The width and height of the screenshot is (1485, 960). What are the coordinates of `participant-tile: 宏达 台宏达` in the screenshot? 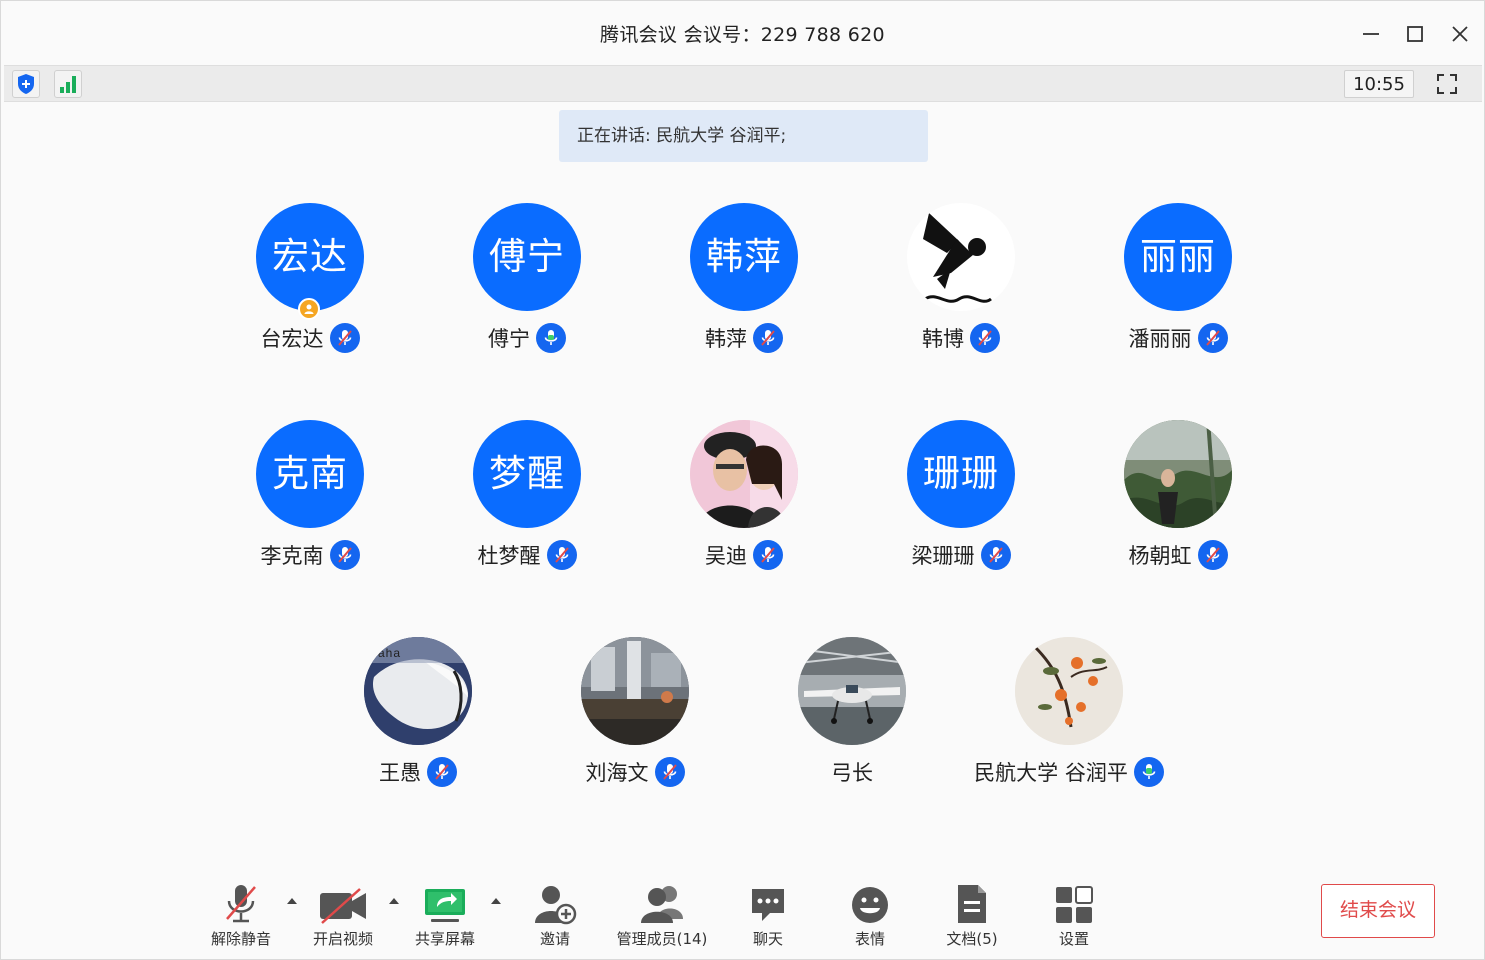 It's located at (310, 288).